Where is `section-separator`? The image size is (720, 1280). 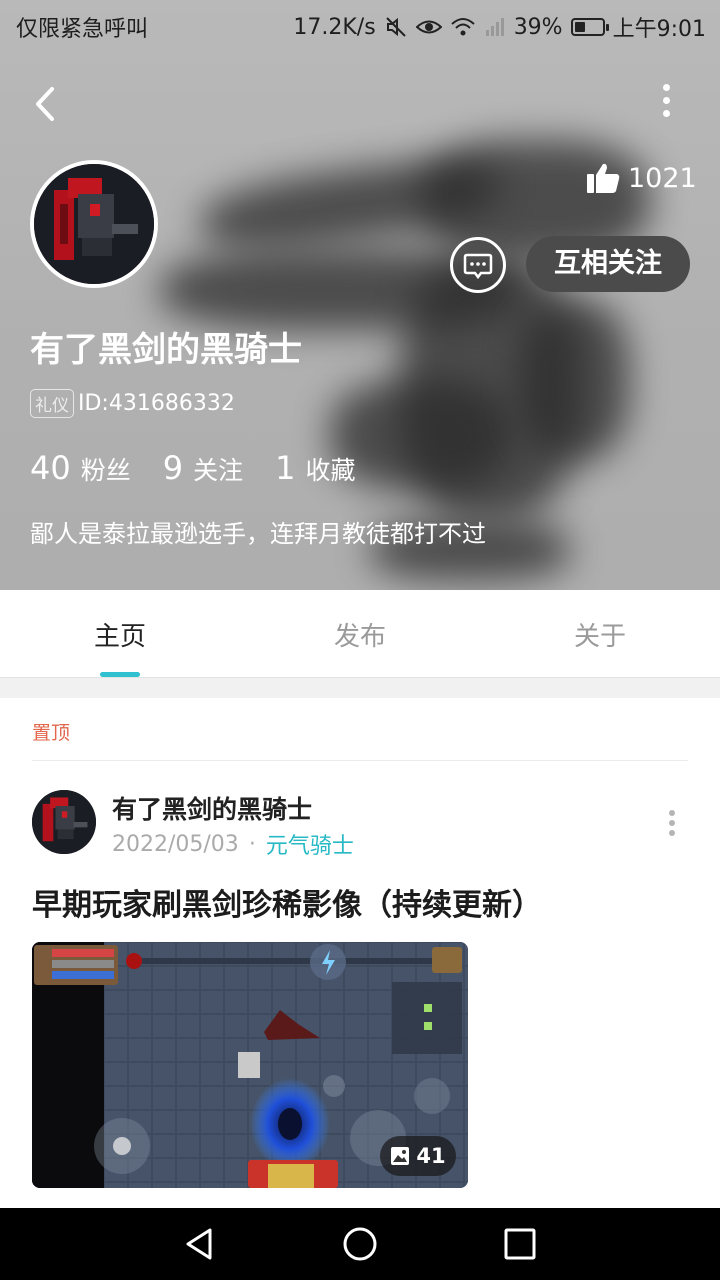 section-separator is located at coordinates (360, 687).